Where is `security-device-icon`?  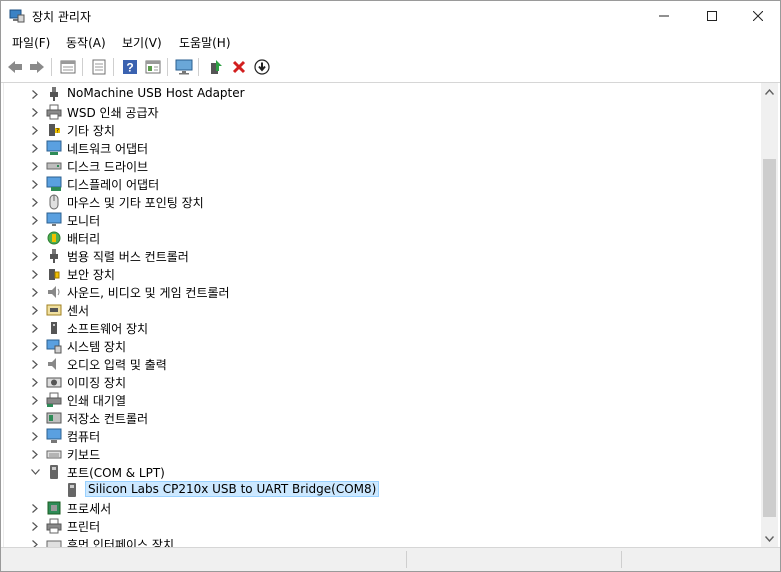 security-device-icon is located at coordinates (54, 274).